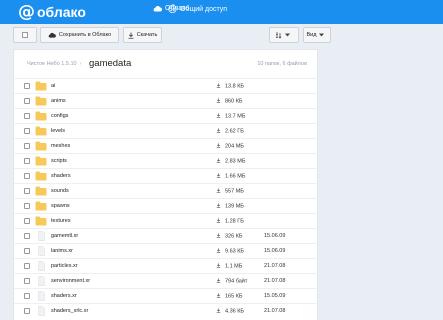  Describe the element at coordinates (64, 266) in the screenshot. I see `item-name: particles.xr` at that location.